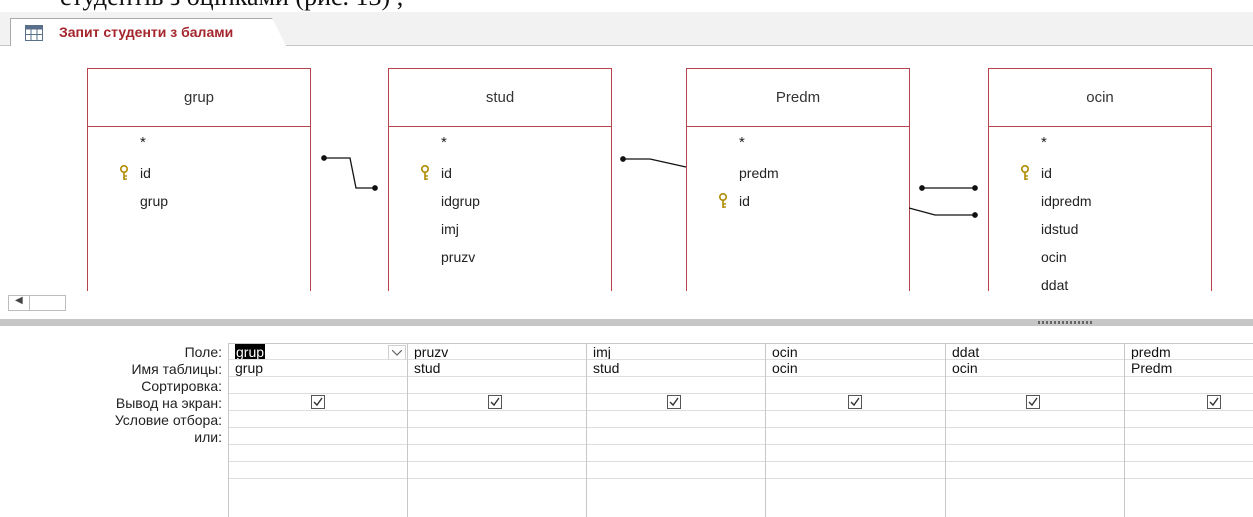 The width and height of the screenshot is (1253, 517). Describe the element at coordinates (318, 368) in the screenshot. I see `table-cell: grup` at that location.